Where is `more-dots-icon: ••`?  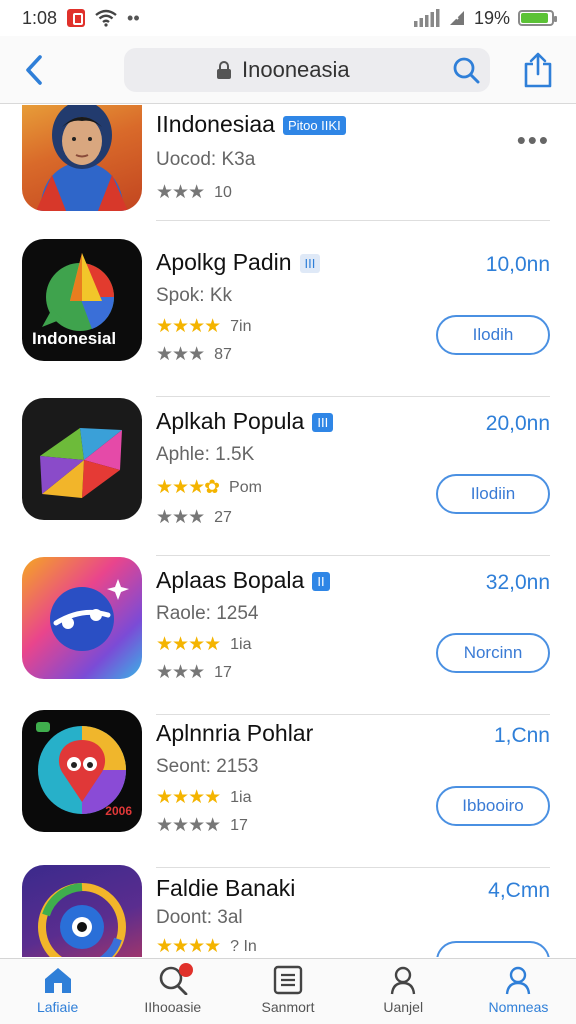
more-dots-icon: •• is located at coordinates (133, 17).